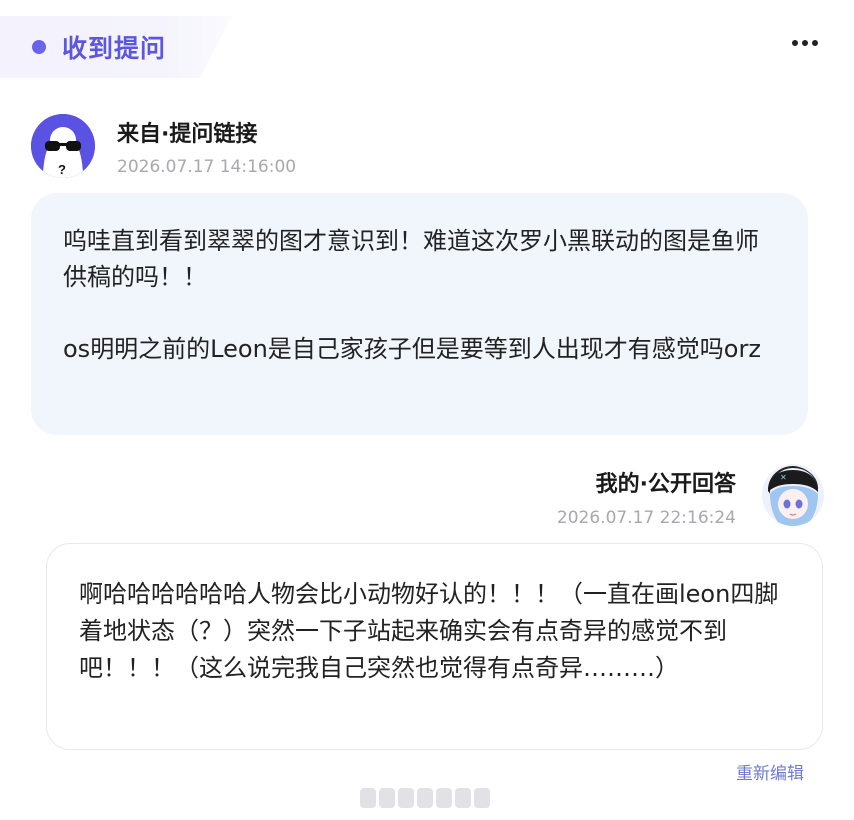  What do you see at coordinates (39, 47) in the screenshot?
I see `tag-dot-icon` at bounding box center [39, 47].